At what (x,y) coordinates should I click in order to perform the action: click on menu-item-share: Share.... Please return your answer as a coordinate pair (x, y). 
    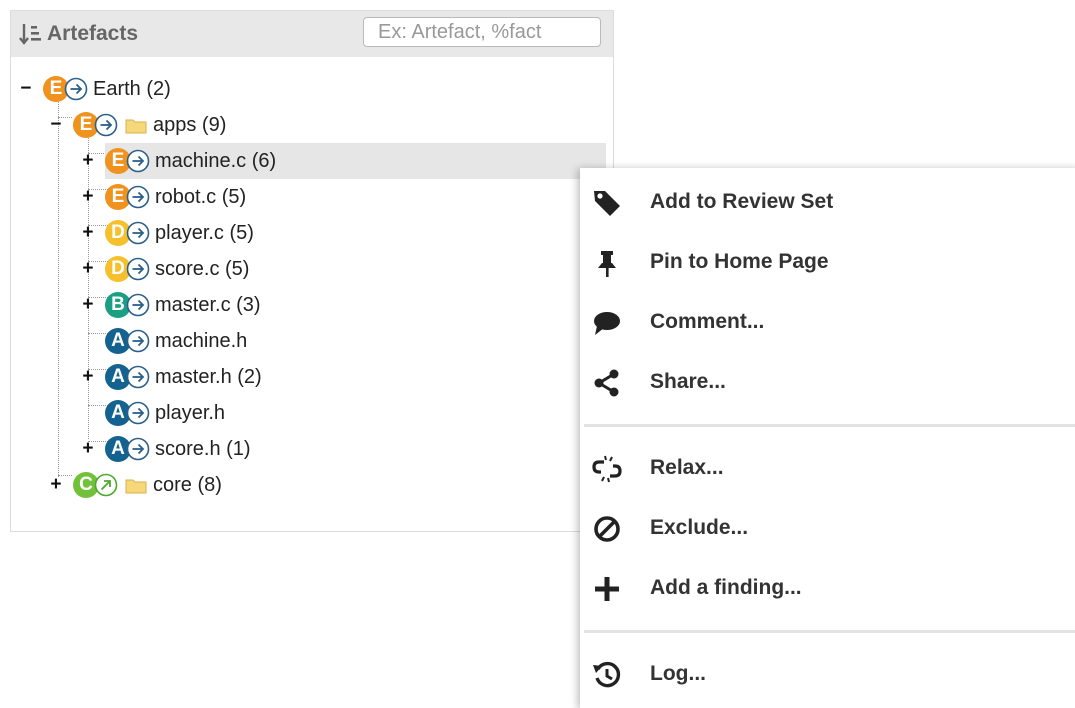
    Looking at the image, I should click on (827, 382).